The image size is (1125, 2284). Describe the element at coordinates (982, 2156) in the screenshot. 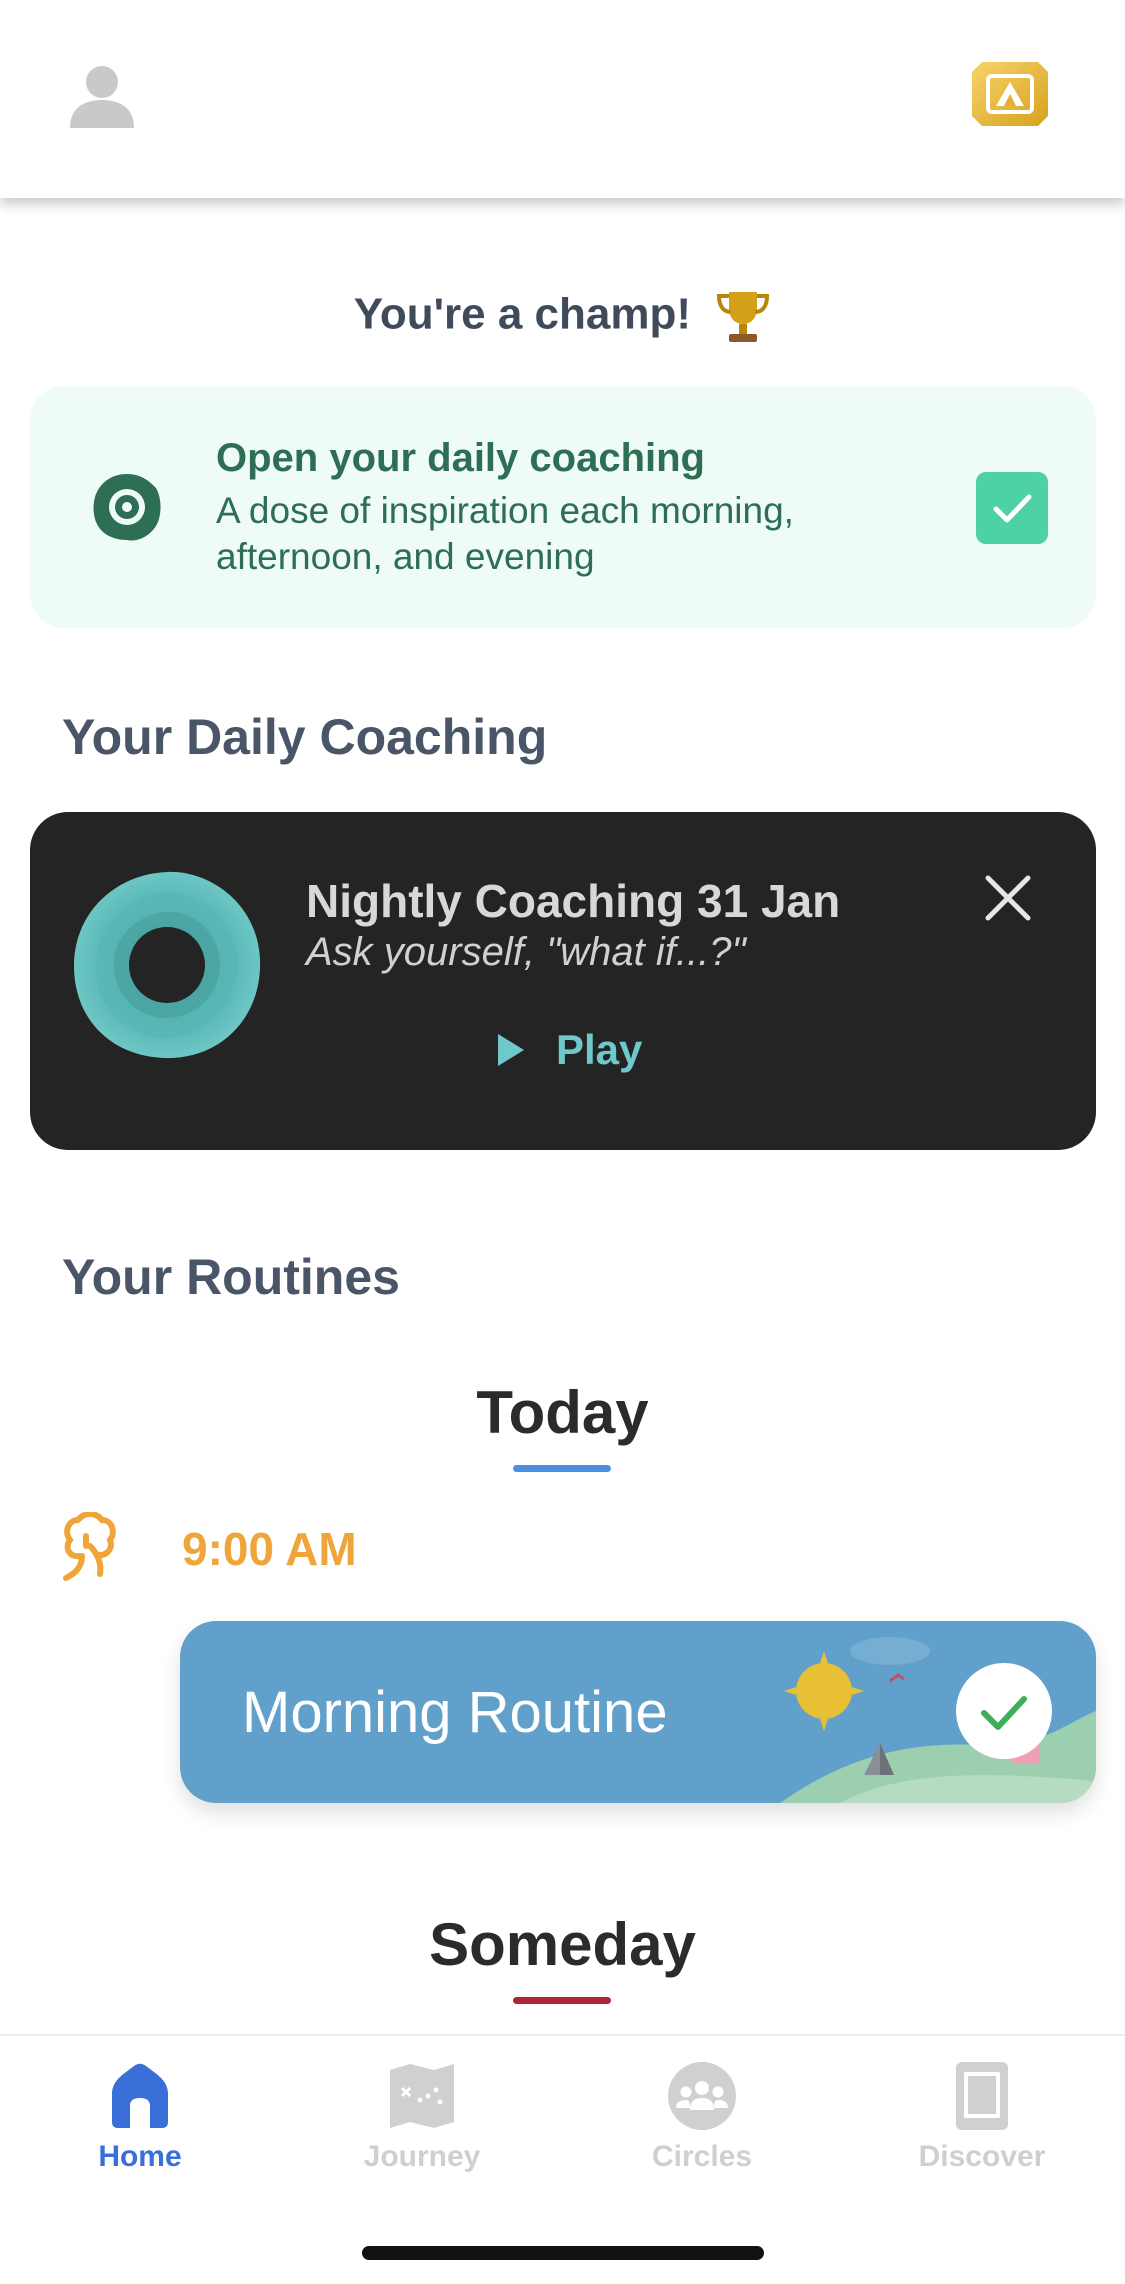

I see `nav-discover-label: Discover` at that location.